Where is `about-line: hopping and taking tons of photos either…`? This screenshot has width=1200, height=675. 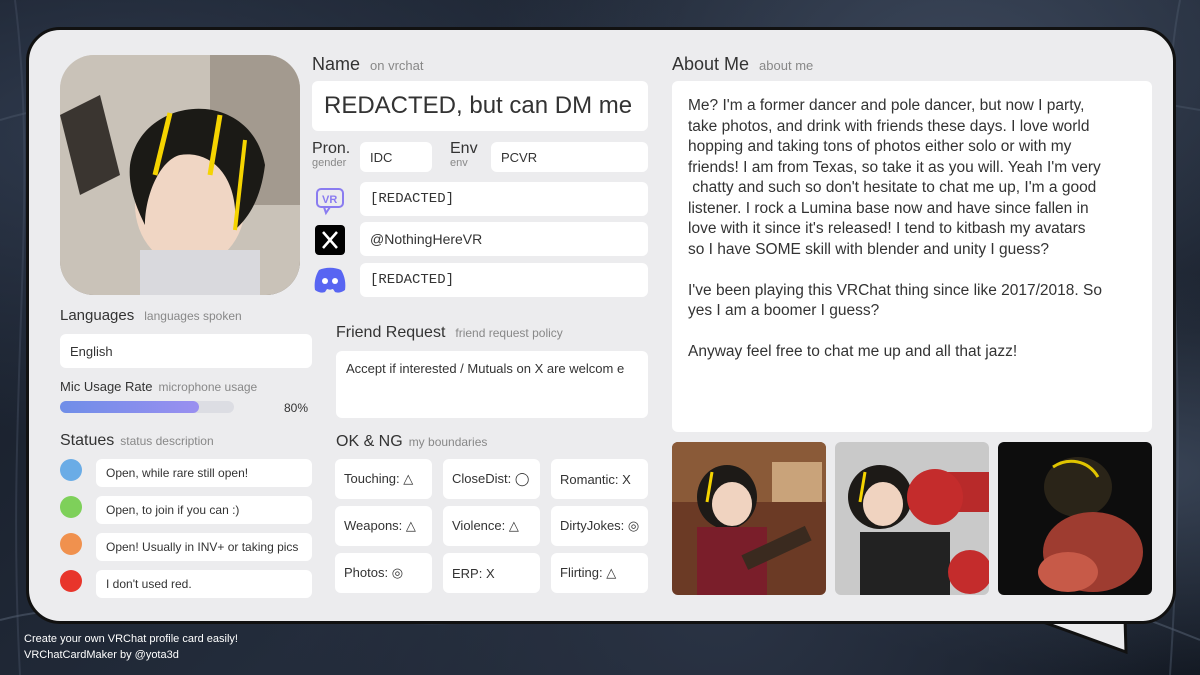 about-line: hopping and taking tons of photos either… is located at coordinates (880, 146).